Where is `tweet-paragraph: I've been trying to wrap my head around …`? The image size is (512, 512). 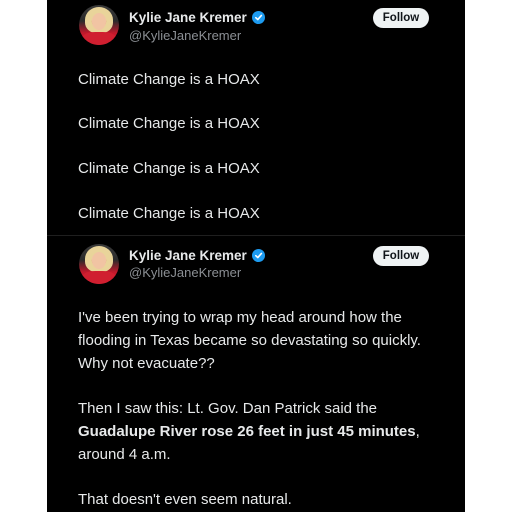 tweet-paragraph: I've been trying to wrap my head around … is located at coordinates (249, 340).